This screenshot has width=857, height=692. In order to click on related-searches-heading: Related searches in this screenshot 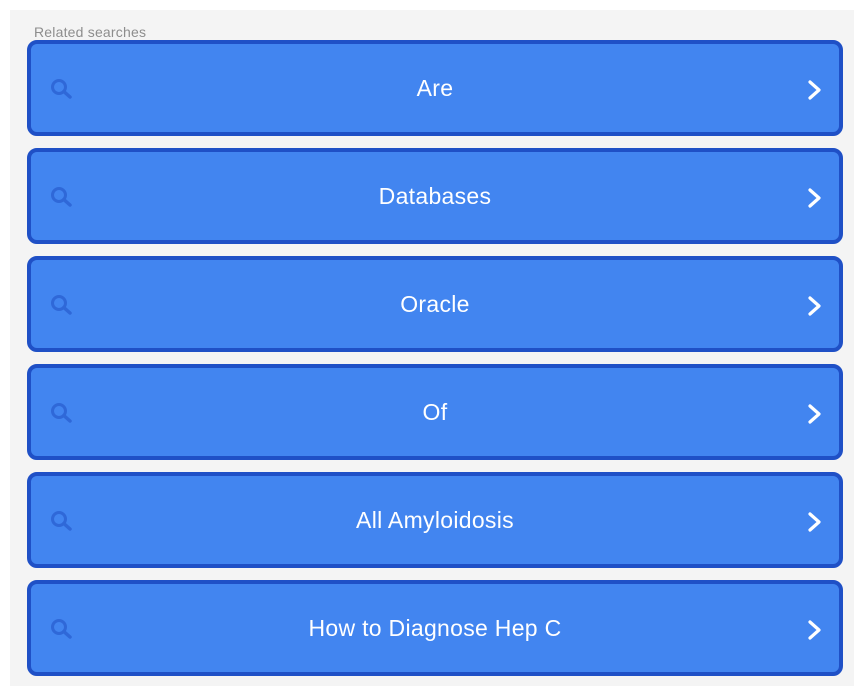, I will do `click(90, 32)`.